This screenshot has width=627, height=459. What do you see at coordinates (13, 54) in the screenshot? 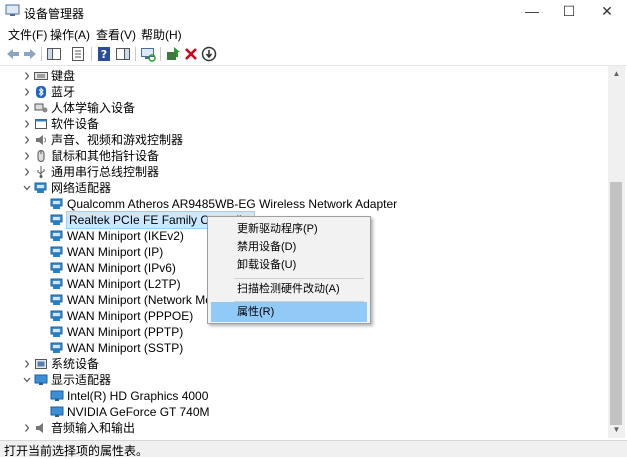
I see `back-icon` at bounding box center [13, 54].